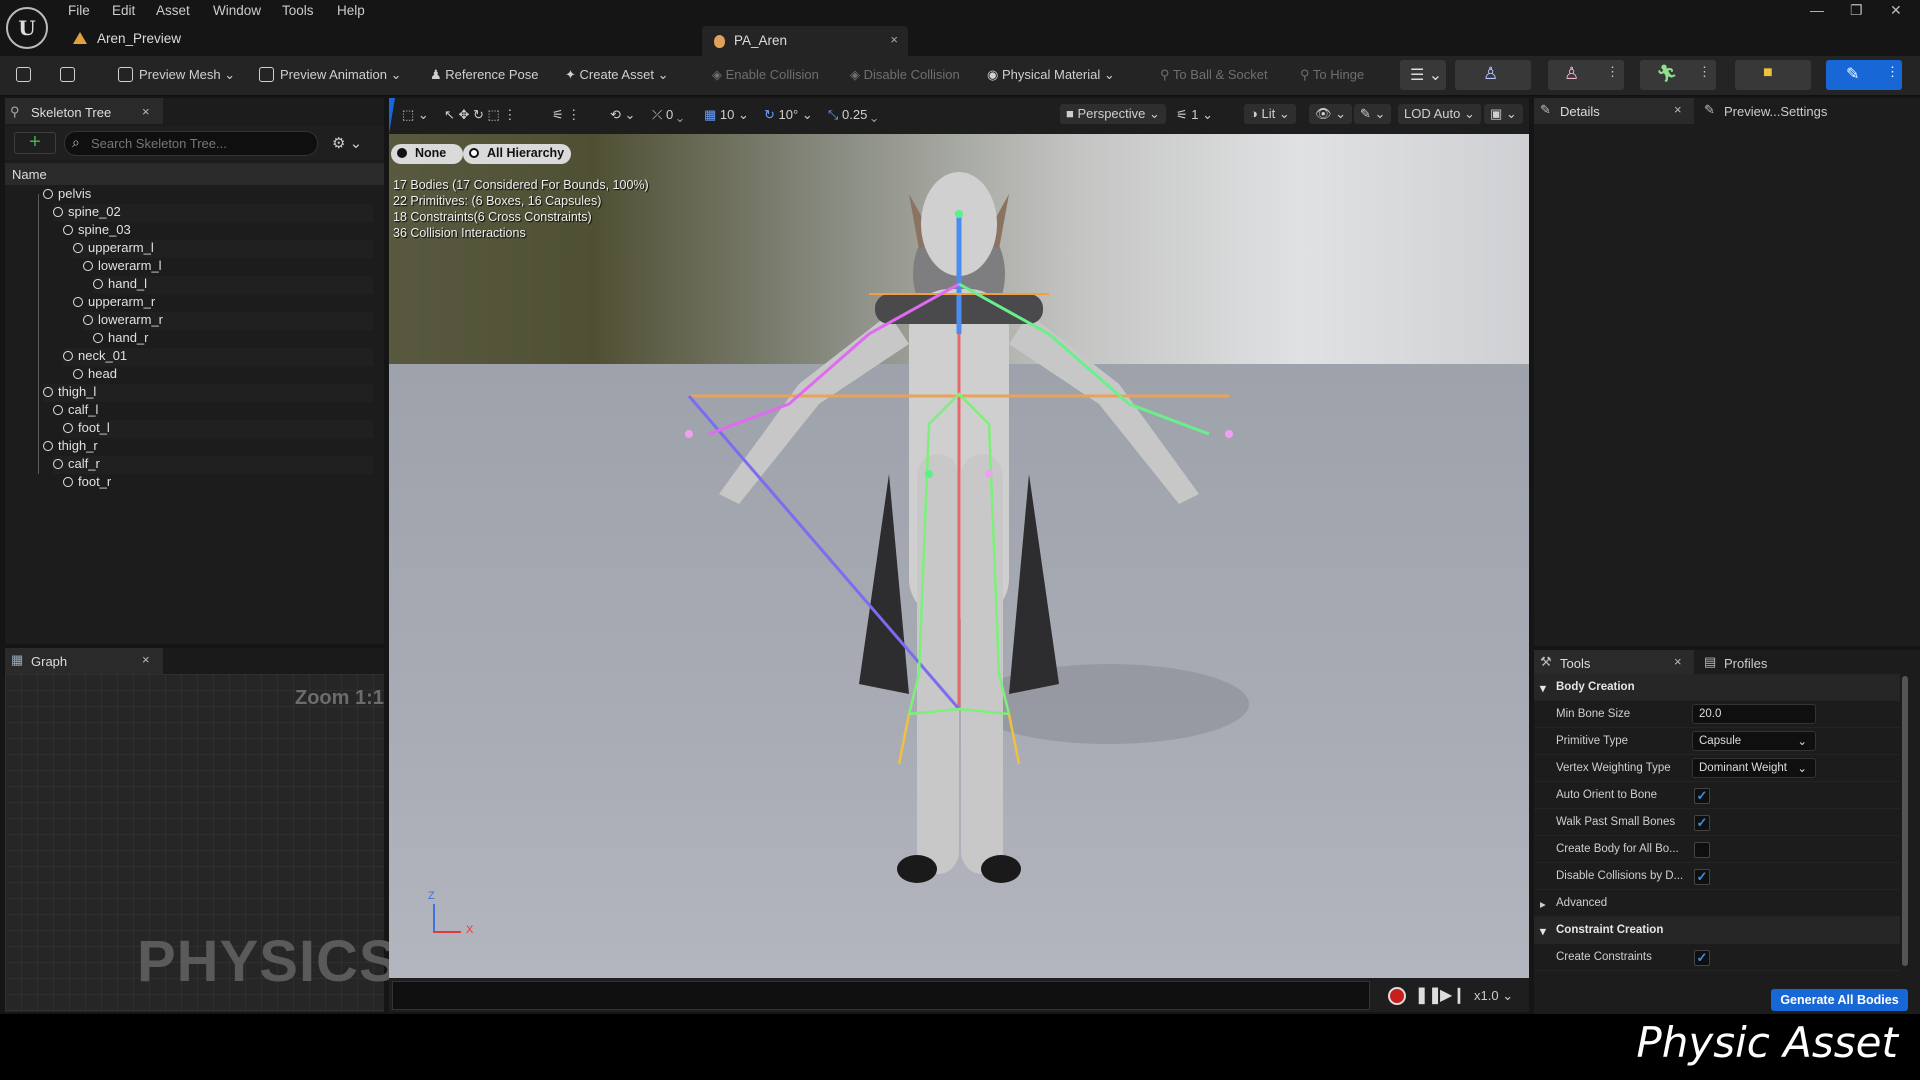  Describe the element at coordinates (1397, 996) in the screenshot. I see `record-icon` at that location.